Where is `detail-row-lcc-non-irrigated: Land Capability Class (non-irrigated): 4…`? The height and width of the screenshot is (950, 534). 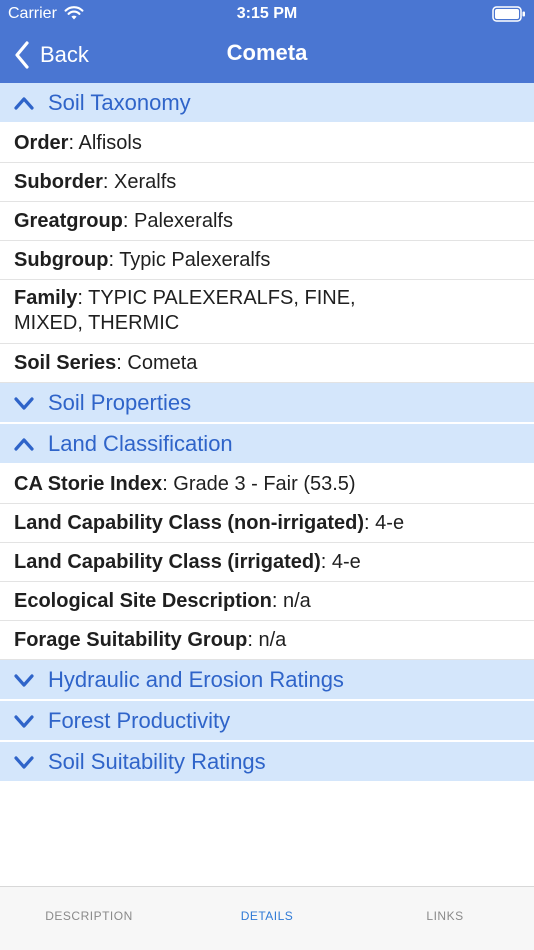
detail-row-lcc-non-irrigated: Land Capability Class (non-irrigated): 4… is located at coordinates (267, 523).